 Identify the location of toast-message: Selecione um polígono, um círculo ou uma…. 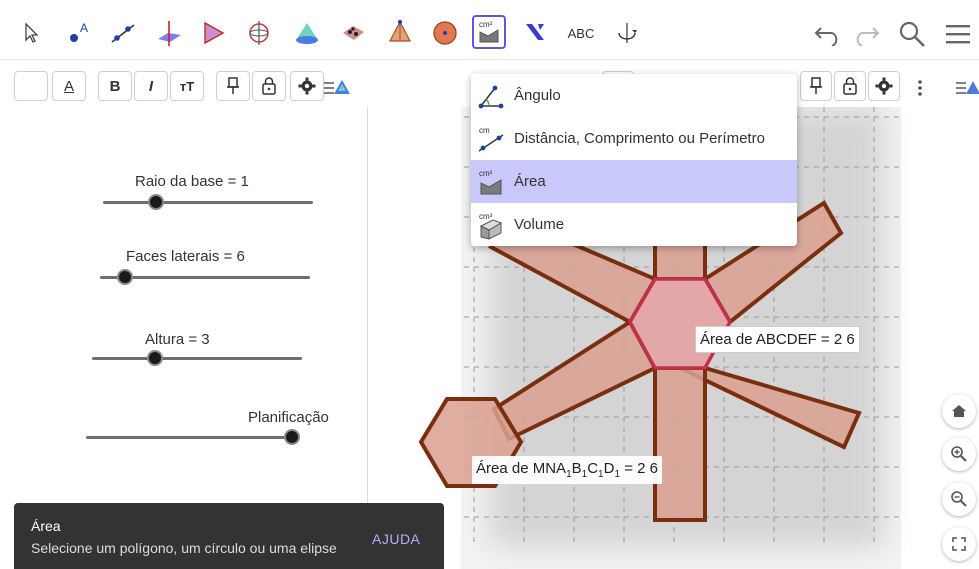
(184, 548).